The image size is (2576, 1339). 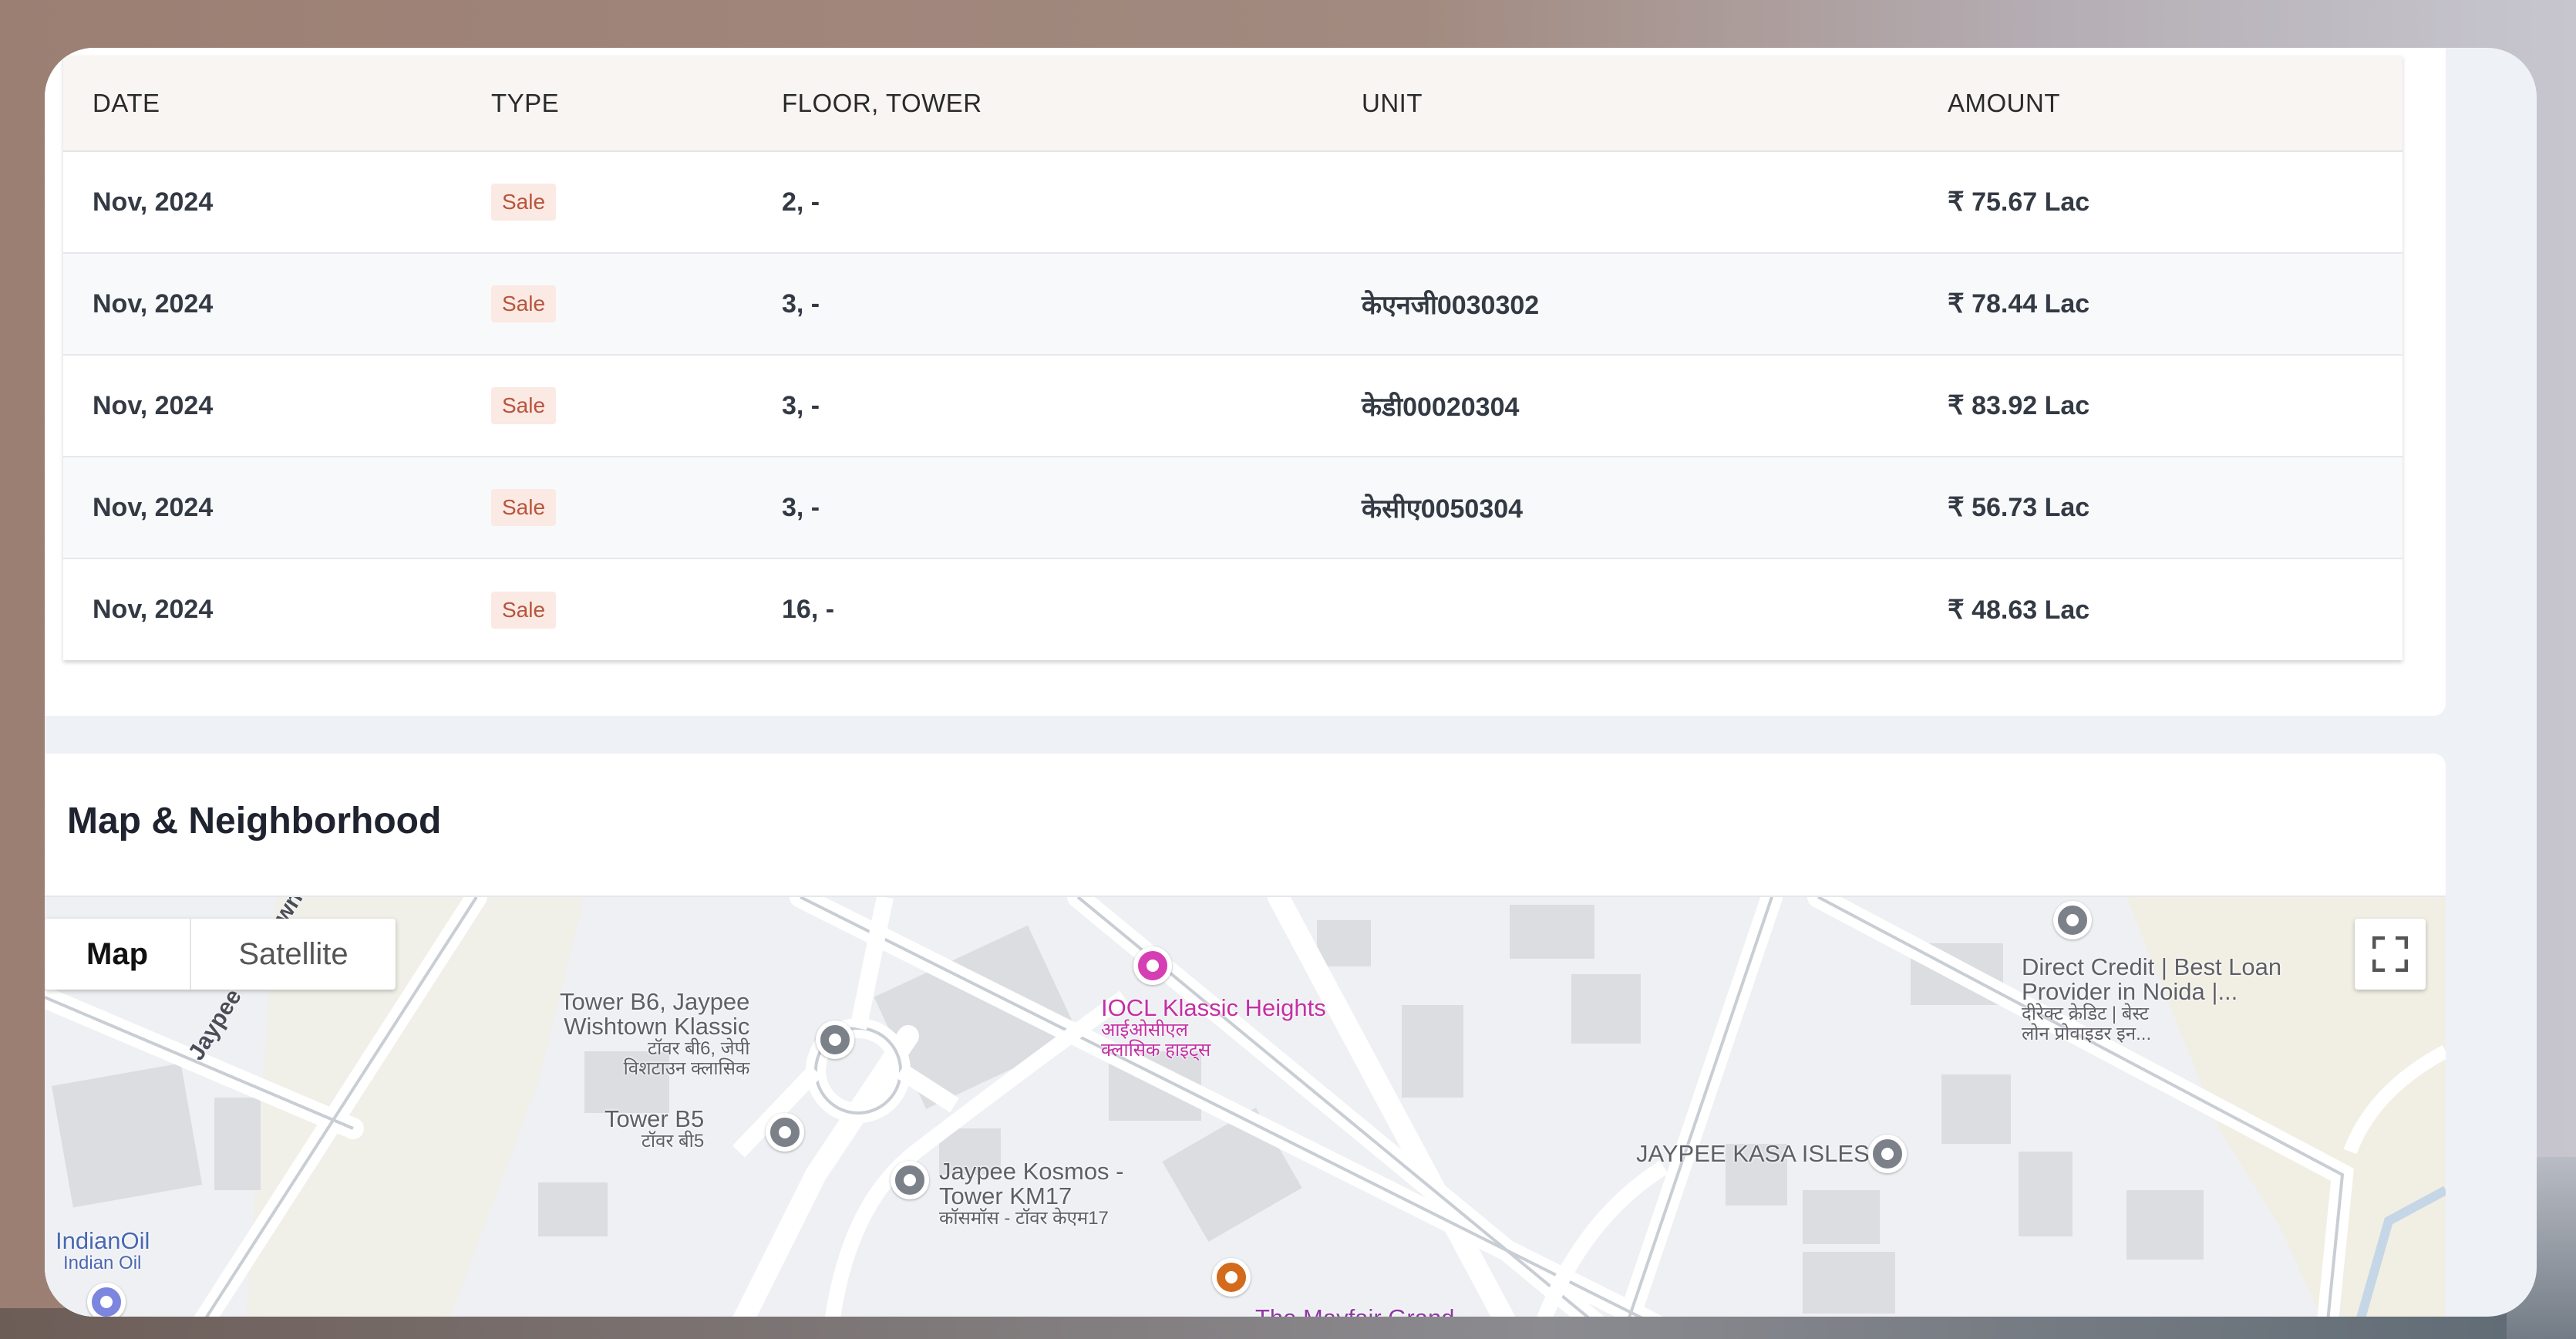 What do you see at coordinates (277, 104) in the screenshot?
I see `header-date: DATE` at bounding box center [277, 104].